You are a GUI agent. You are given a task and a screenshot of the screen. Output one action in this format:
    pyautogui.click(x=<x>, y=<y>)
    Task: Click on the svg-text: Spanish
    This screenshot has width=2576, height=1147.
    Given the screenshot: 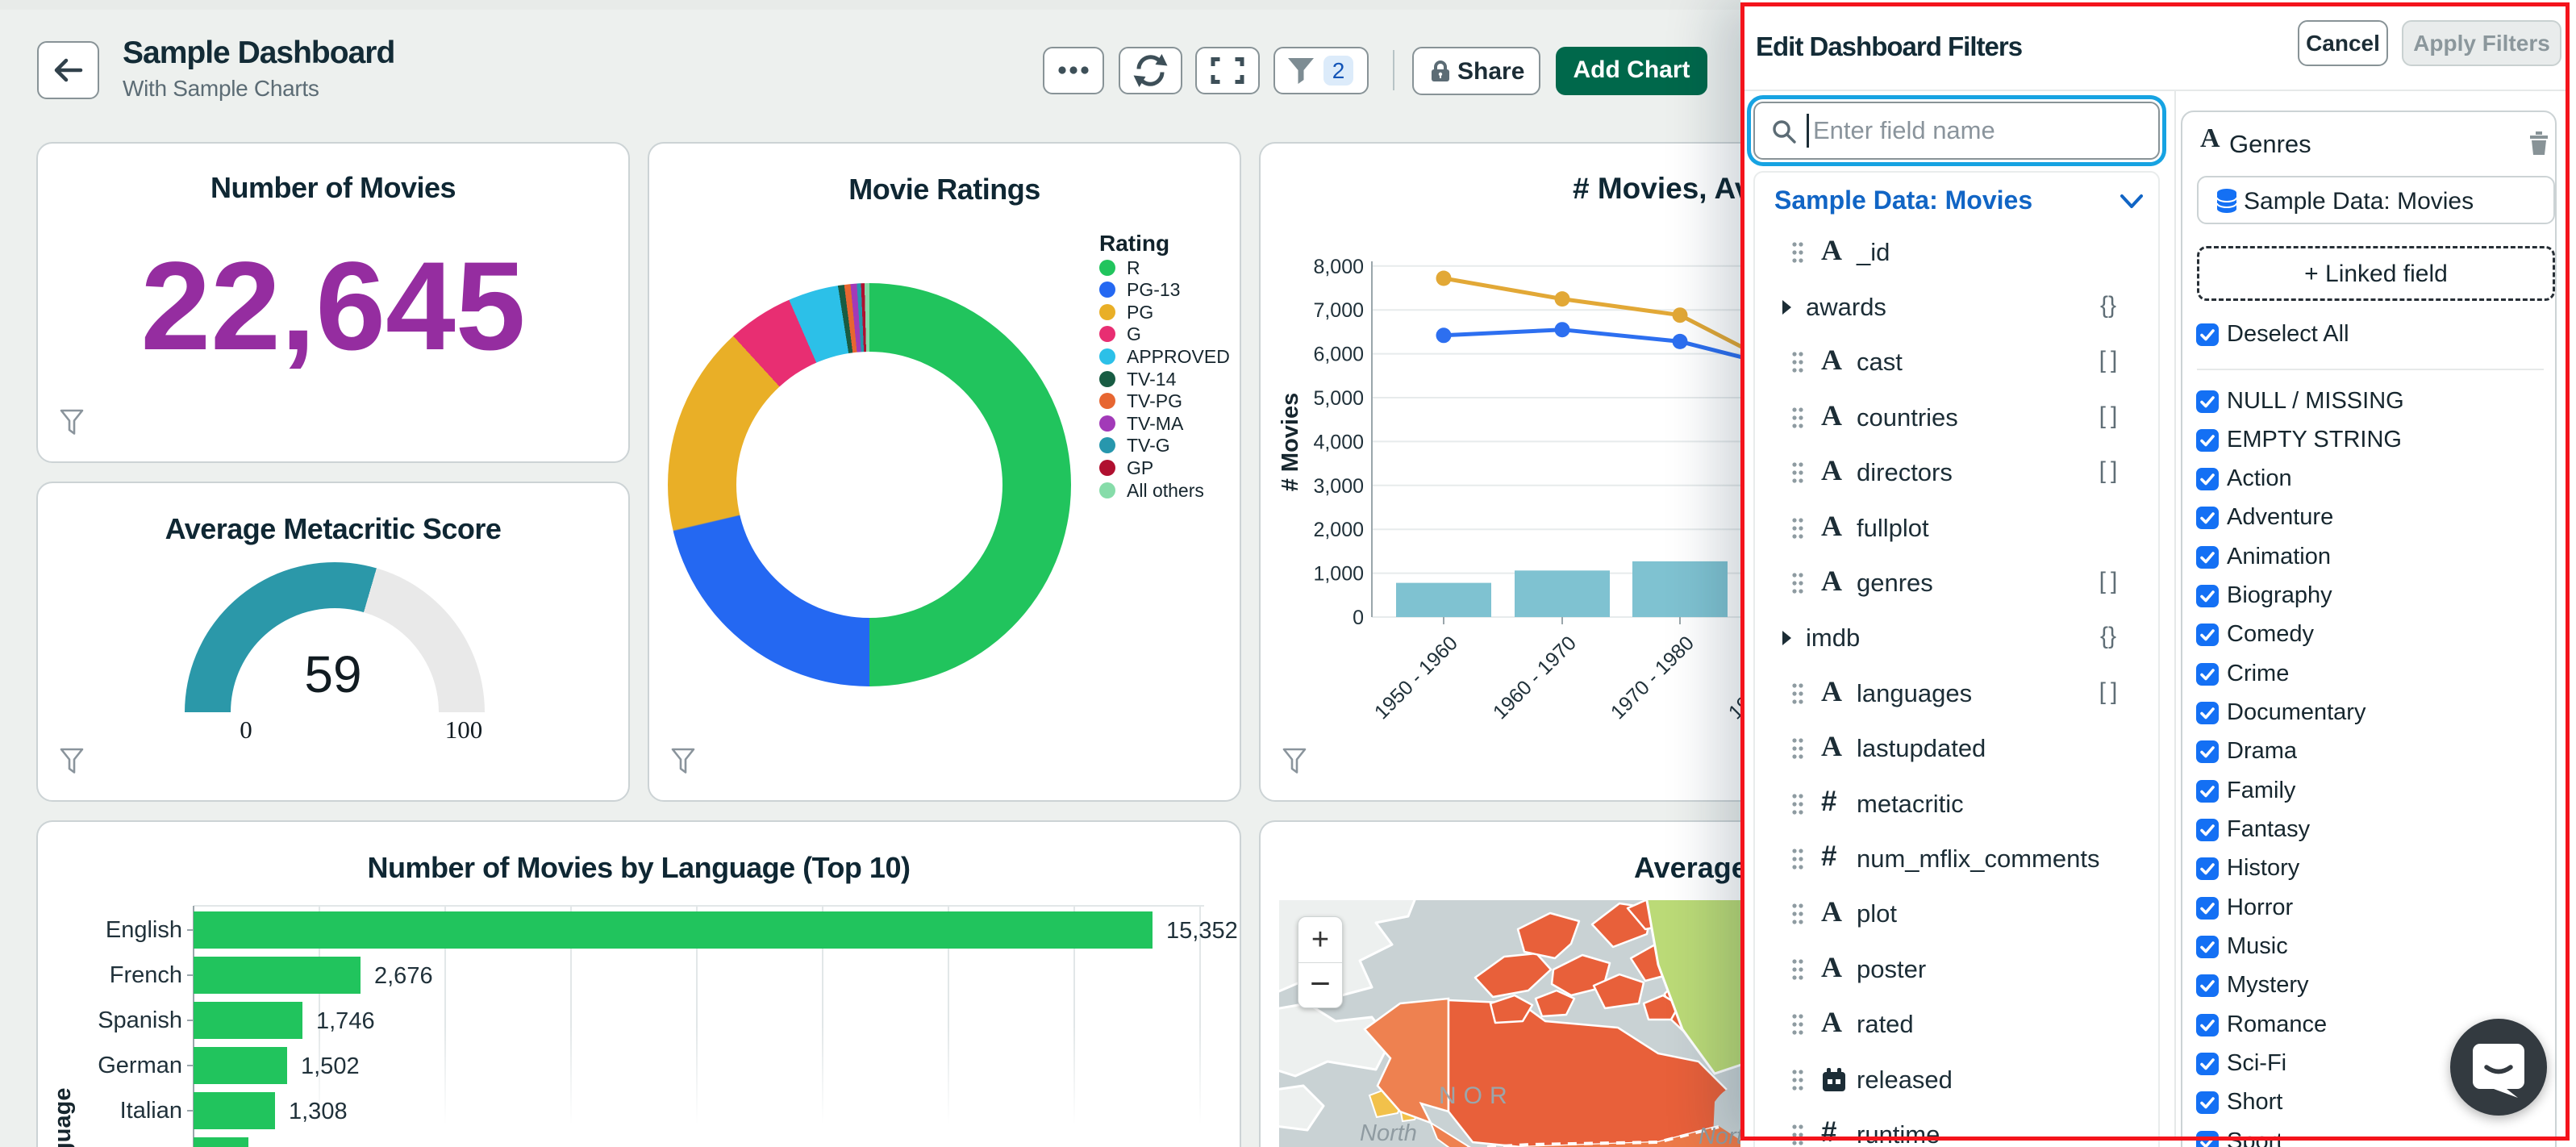 What is the action you would take?
    pyautogui.click(x=140, y=1020)
    